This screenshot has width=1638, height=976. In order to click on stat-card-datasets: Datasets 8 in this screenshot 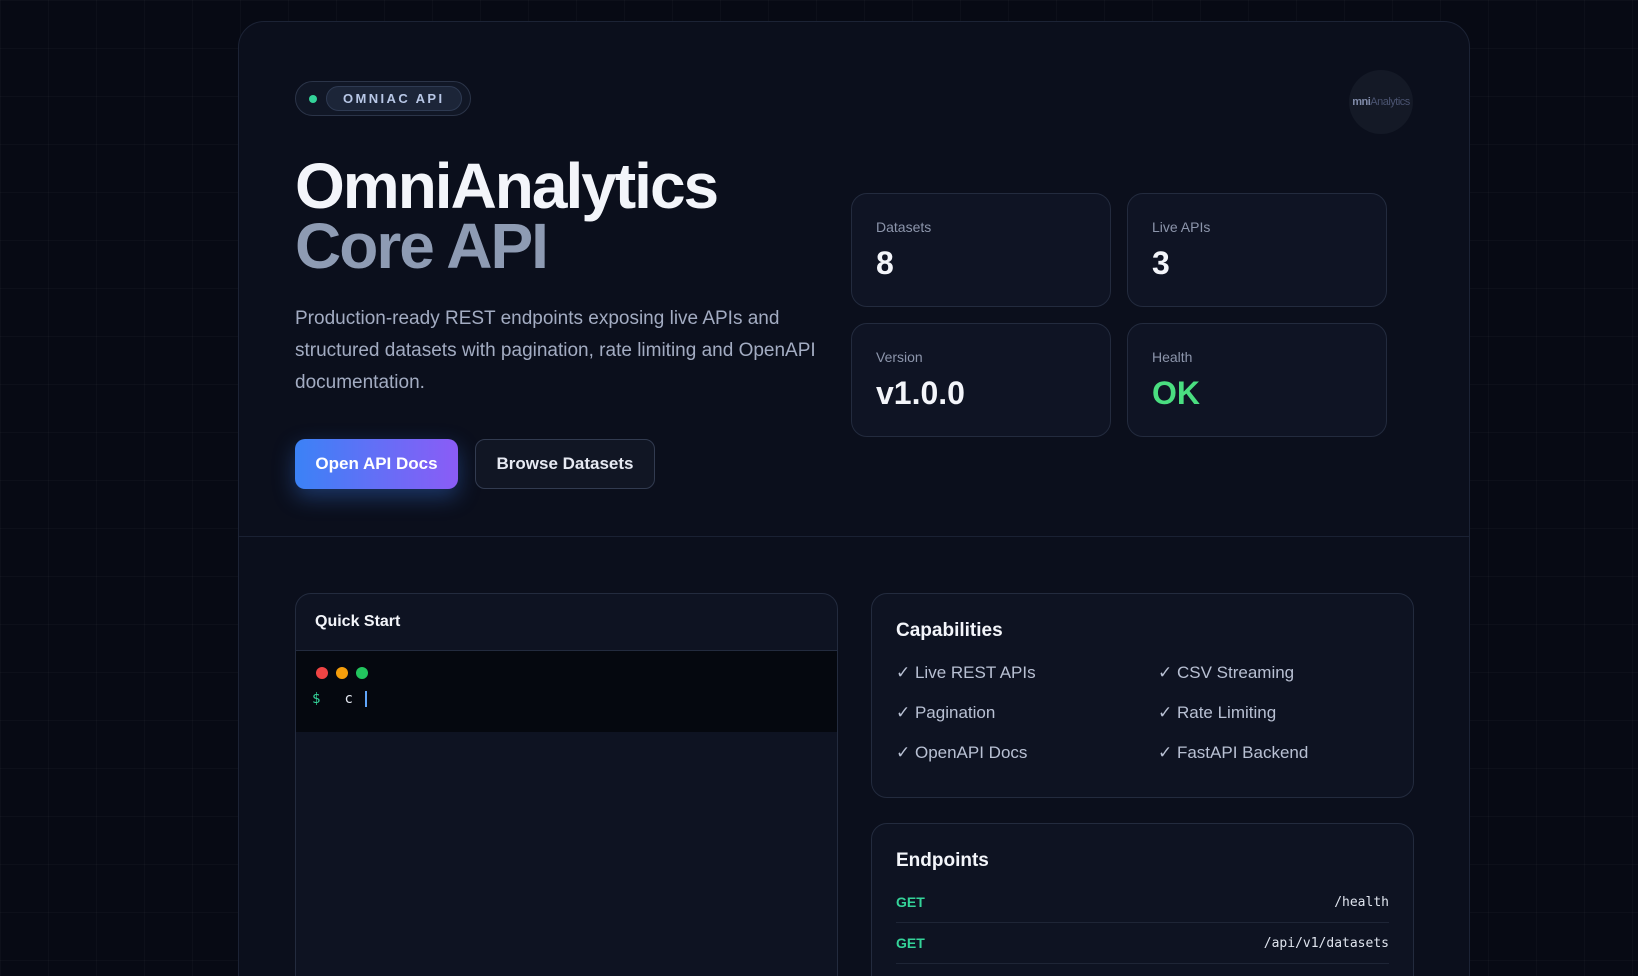, I will do `click(981, 250)`.